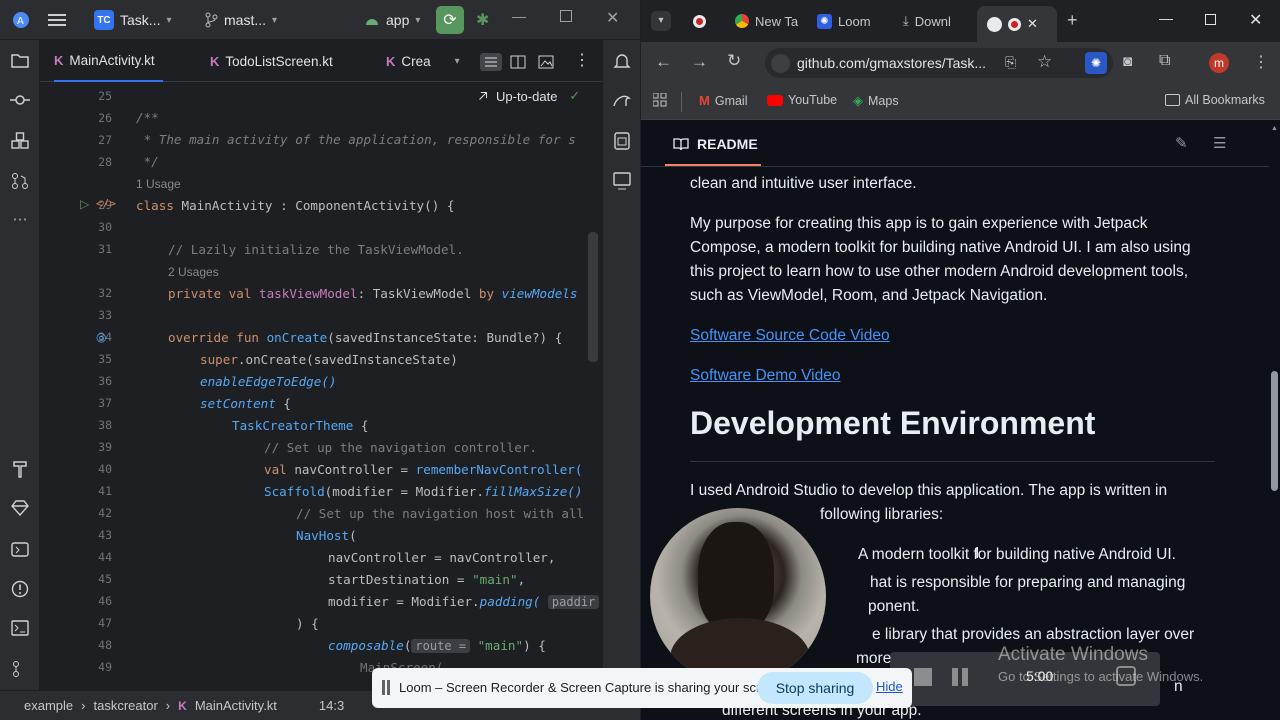 This screenshot has height=720, width=1280. Describe the element at coordinates (780, 63) in the screenshot. I see `site-info-icon` at that location.